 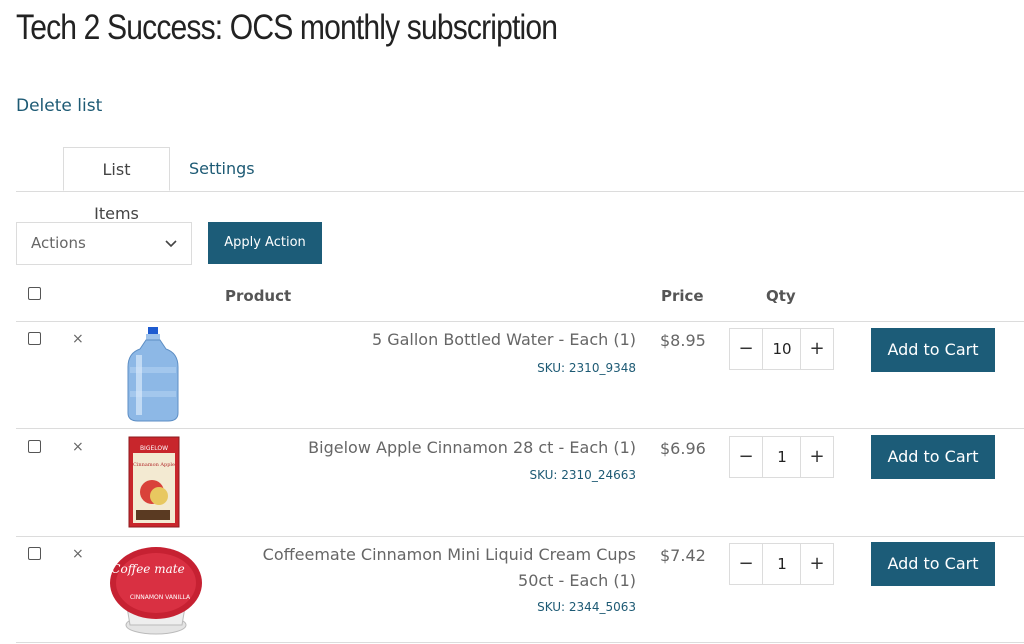 I want to click on product-sku: SKU: 2310_9348, so click(x=586, y=368).